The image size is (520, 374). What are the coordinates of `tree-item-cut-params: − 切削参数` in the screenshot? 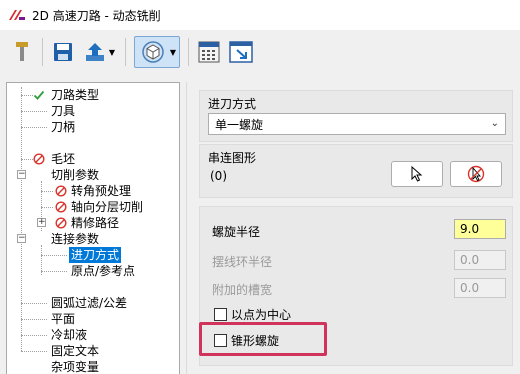 It's located at (93, 175).